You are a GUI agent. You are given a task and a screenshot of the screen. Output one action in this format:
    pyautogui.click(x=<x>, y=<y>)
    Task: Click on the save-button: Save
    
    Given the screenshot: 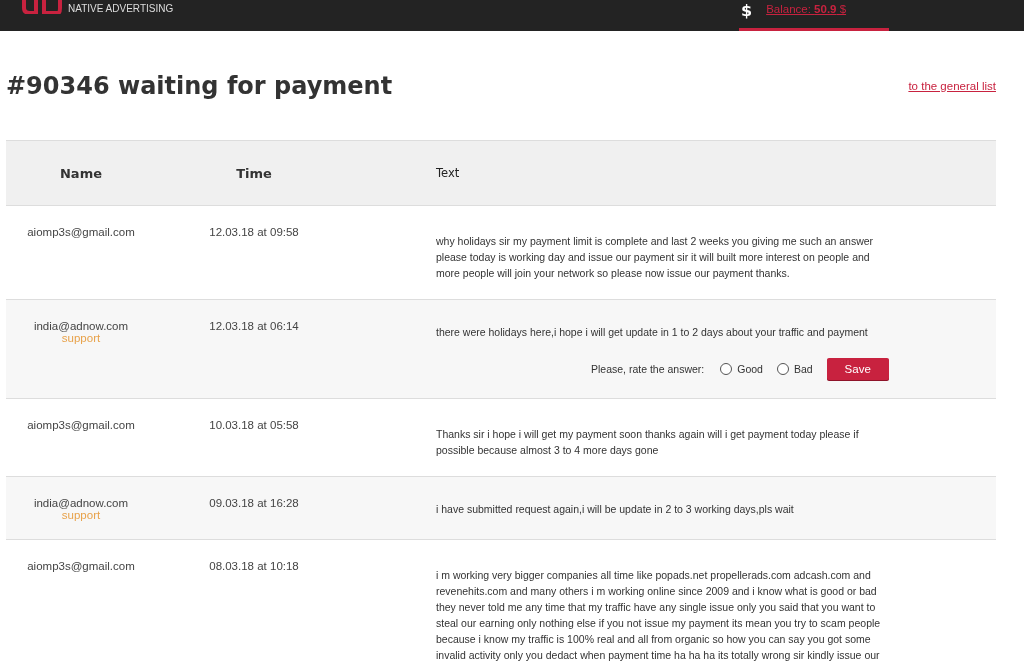 What is the action you would take?
    pyautogui.click(x=857, y=369)
    